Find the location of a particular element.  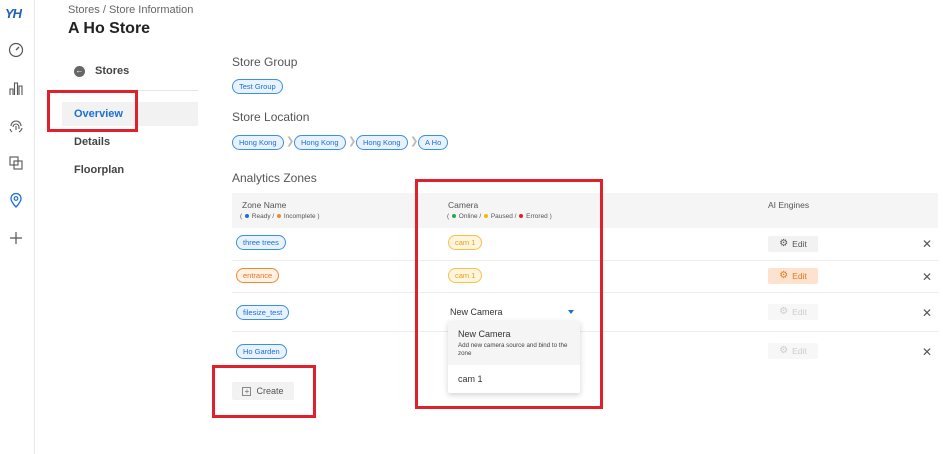

zone-tag: entrance is located at coordinates (258, 275).